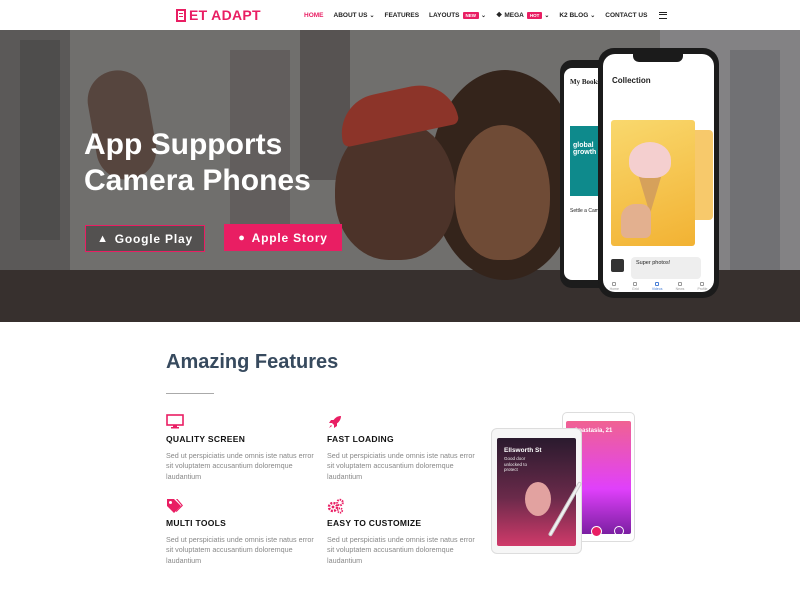 The width and height of the screenshot is (800, 600). I want to click on button-label: Apple Story, so click(289, 237).